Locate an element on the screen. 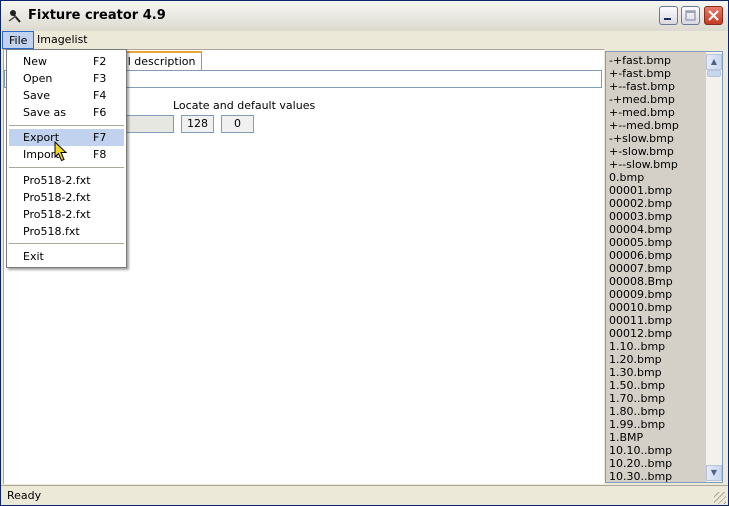  list-item: 00011.bmp is located at coordinates (658, 320).